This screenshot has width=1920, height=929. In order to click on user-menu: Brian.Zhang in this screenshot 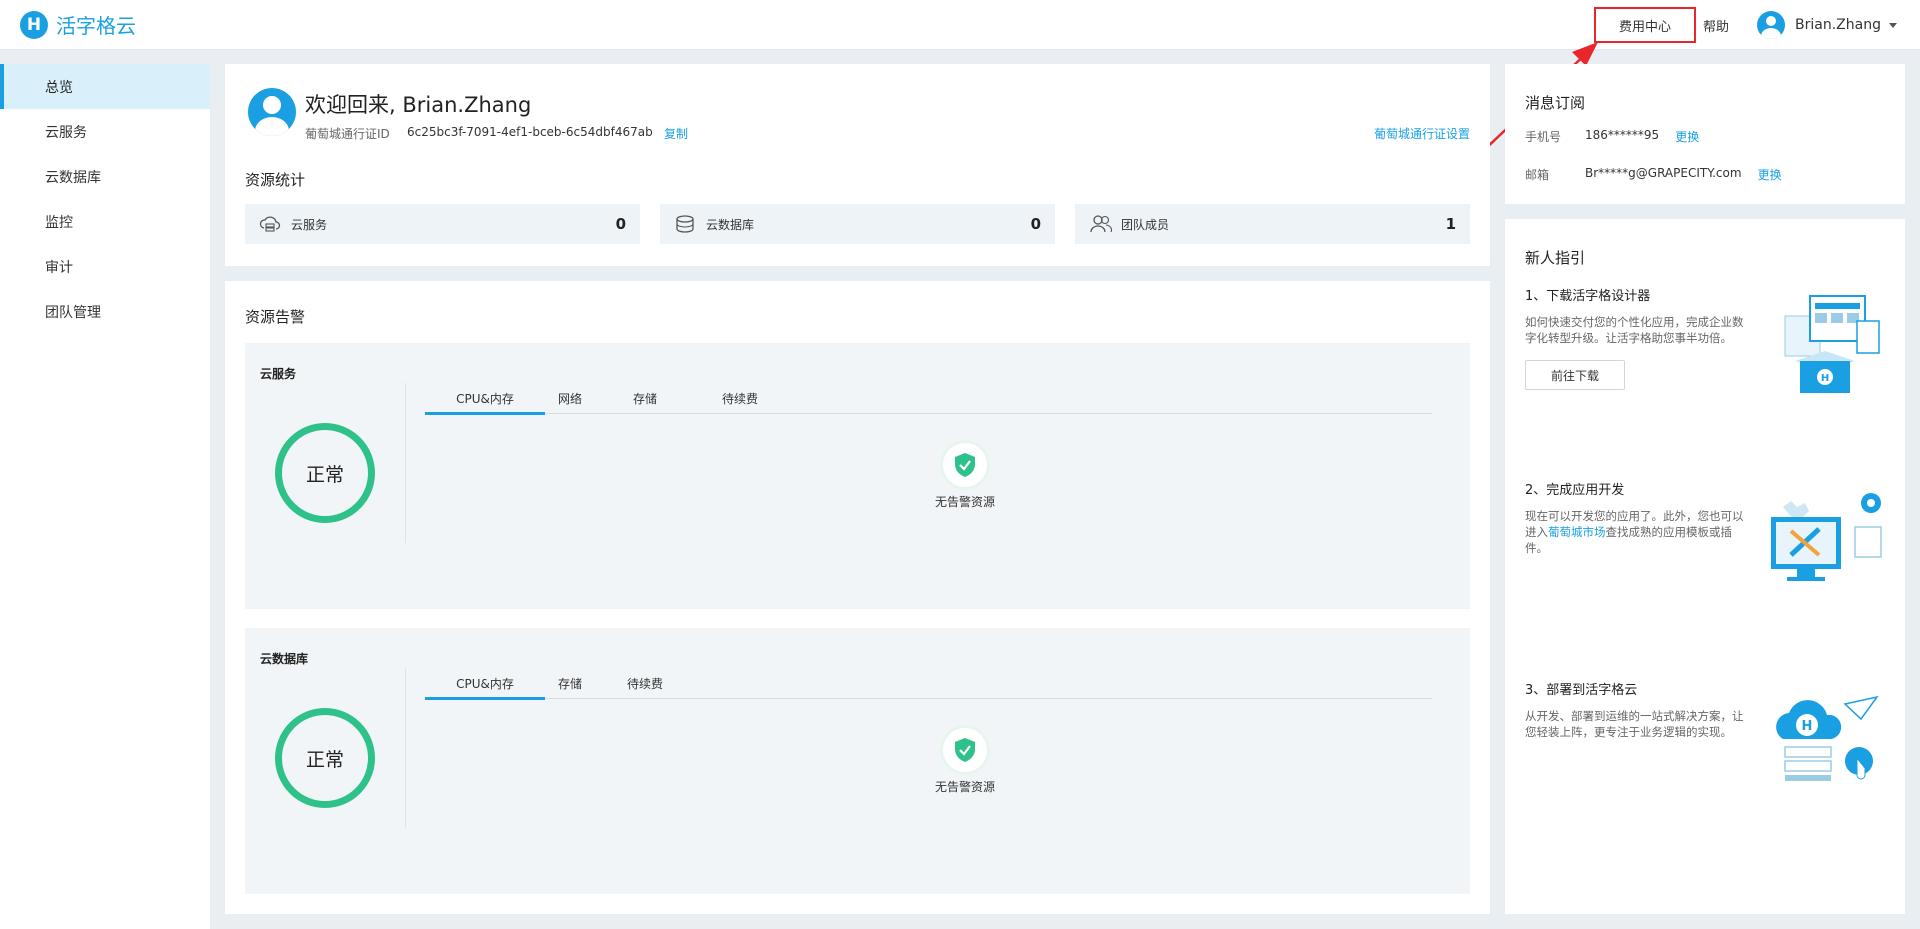, I will do `click(1827, 25)`.